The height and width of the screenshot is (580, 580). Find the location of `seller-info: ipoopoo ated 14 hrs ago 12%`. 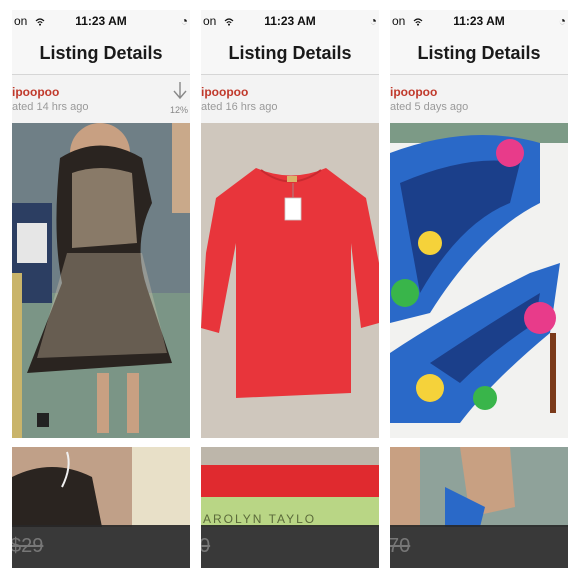

seller-info: ipoopoo ated 14 hrs ago 12% is located at coordinates (101, 99).